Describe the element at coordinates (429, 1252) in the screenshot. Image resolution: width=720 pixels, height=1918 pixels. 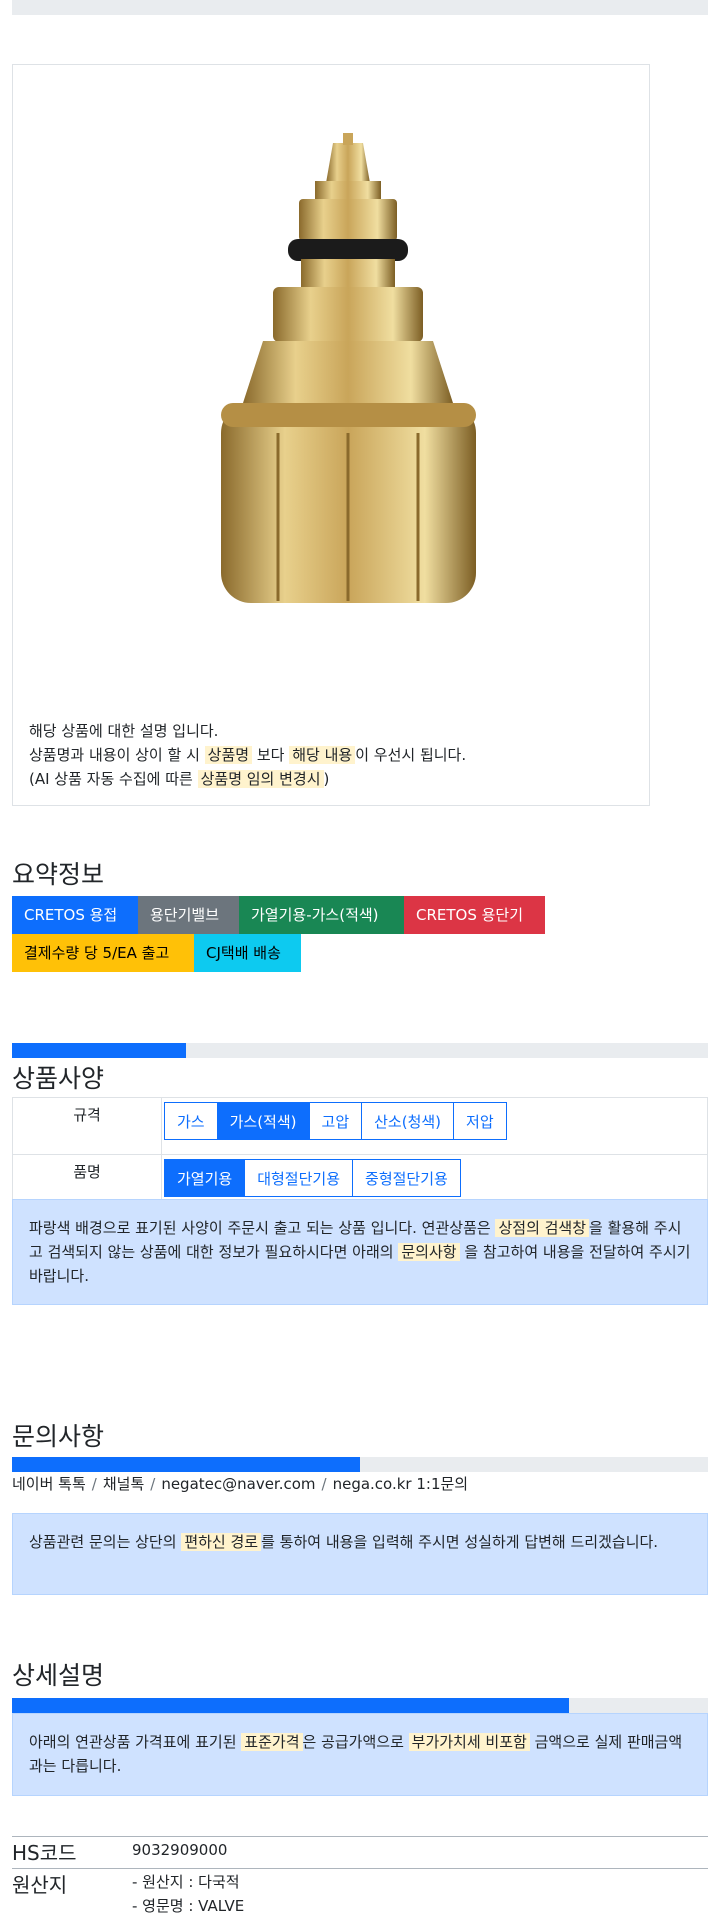
I see `highlight-inquiry: 문의사항` at that location.